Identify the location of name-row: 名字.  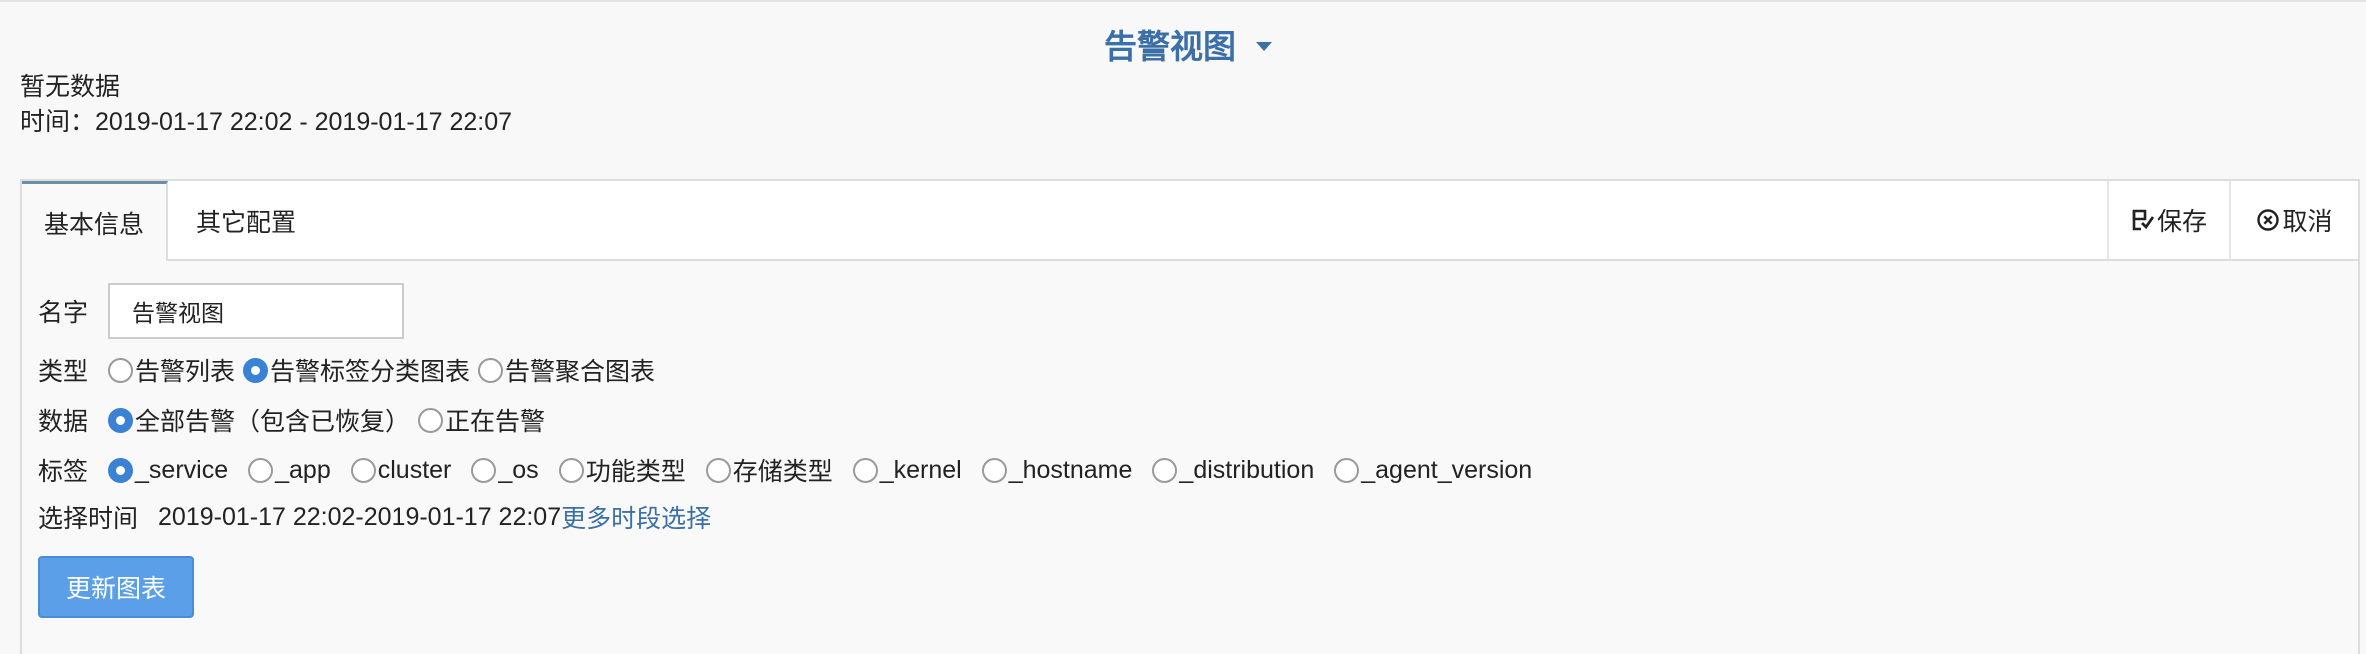
(221, 311).